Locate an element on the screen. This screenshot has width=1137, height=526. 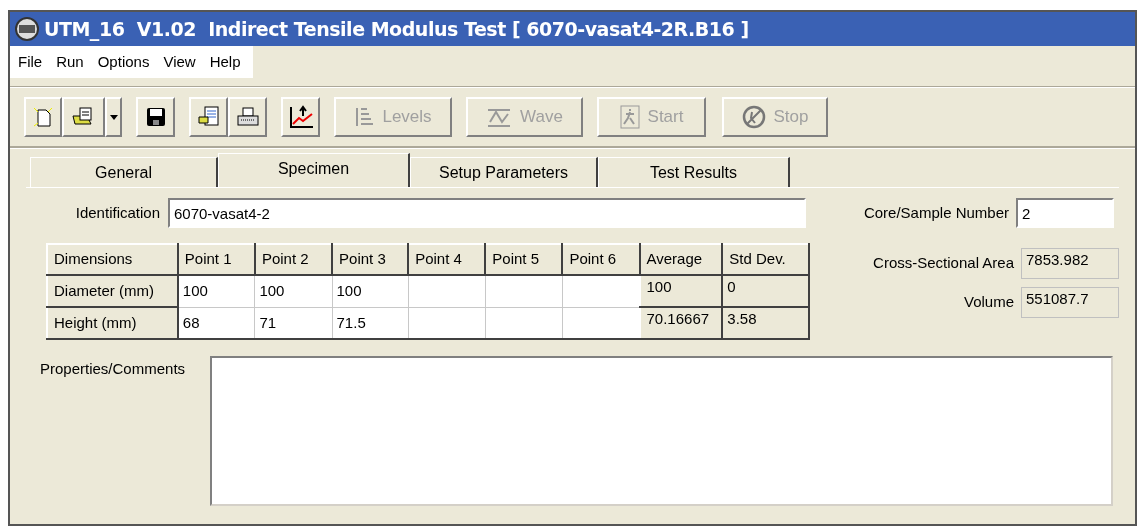
app-logo-icon is located at coordinates (27, 29).